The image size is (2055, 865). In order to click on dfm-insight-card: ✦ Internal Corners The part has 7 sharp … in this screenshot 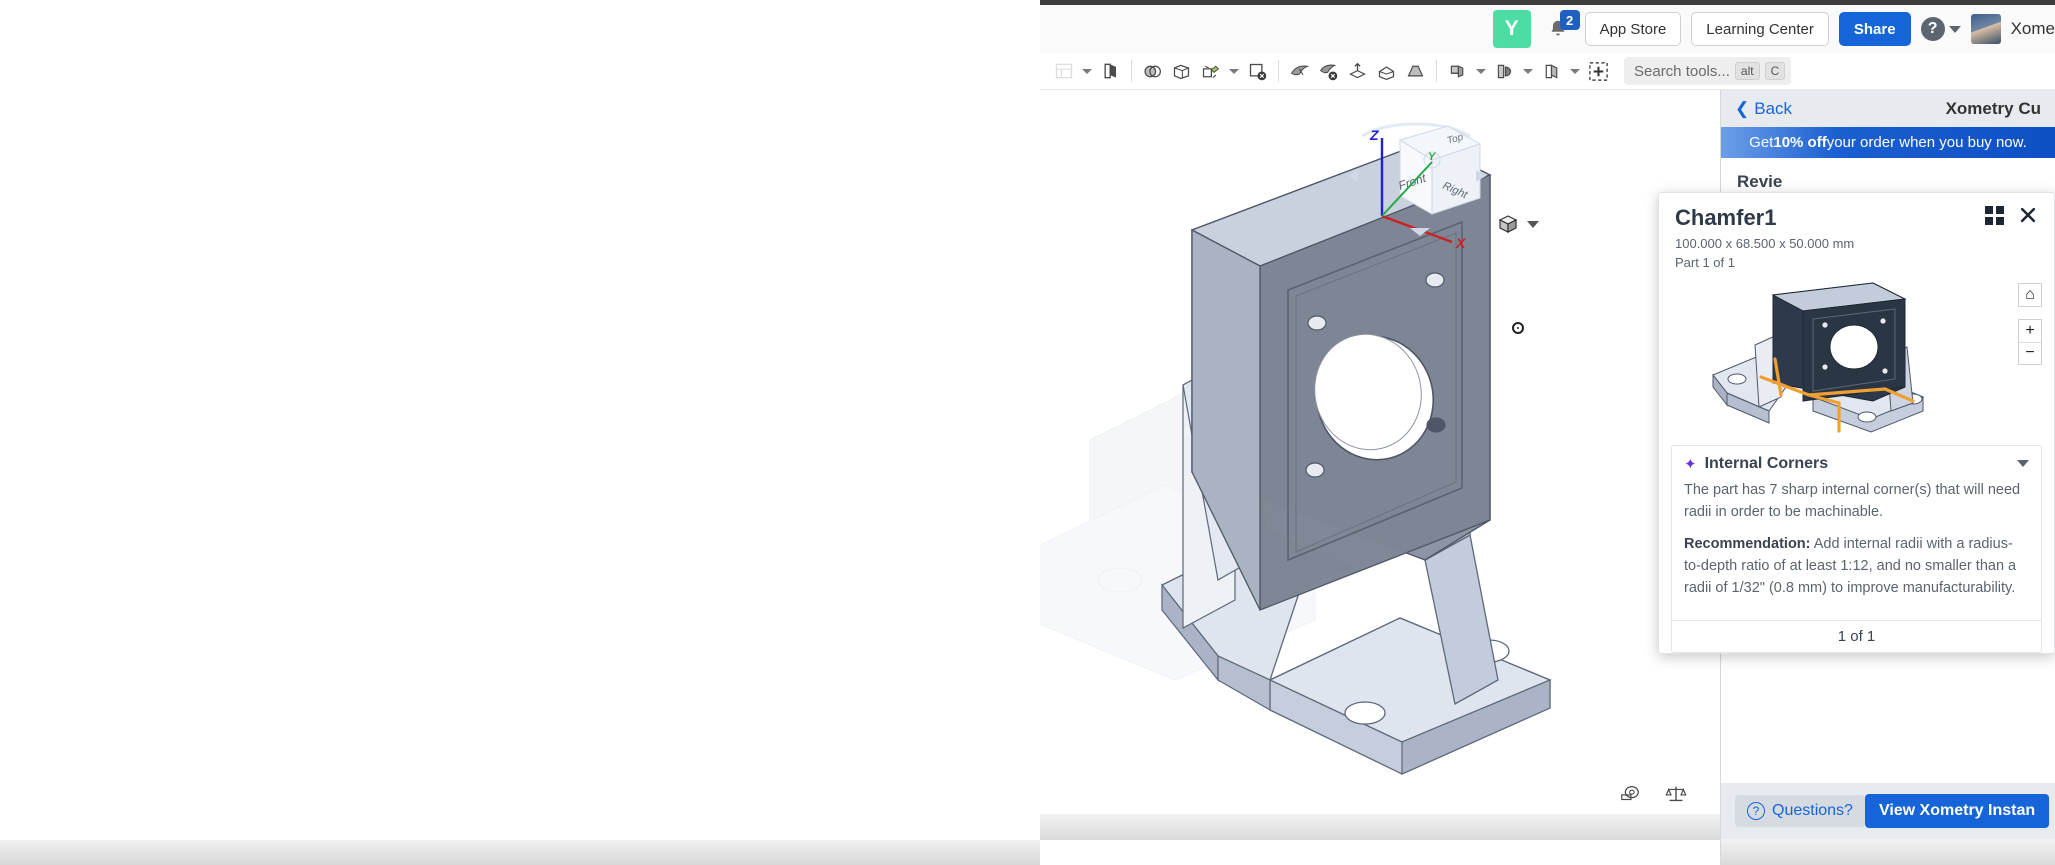, I will do `click(1856, 548)`.